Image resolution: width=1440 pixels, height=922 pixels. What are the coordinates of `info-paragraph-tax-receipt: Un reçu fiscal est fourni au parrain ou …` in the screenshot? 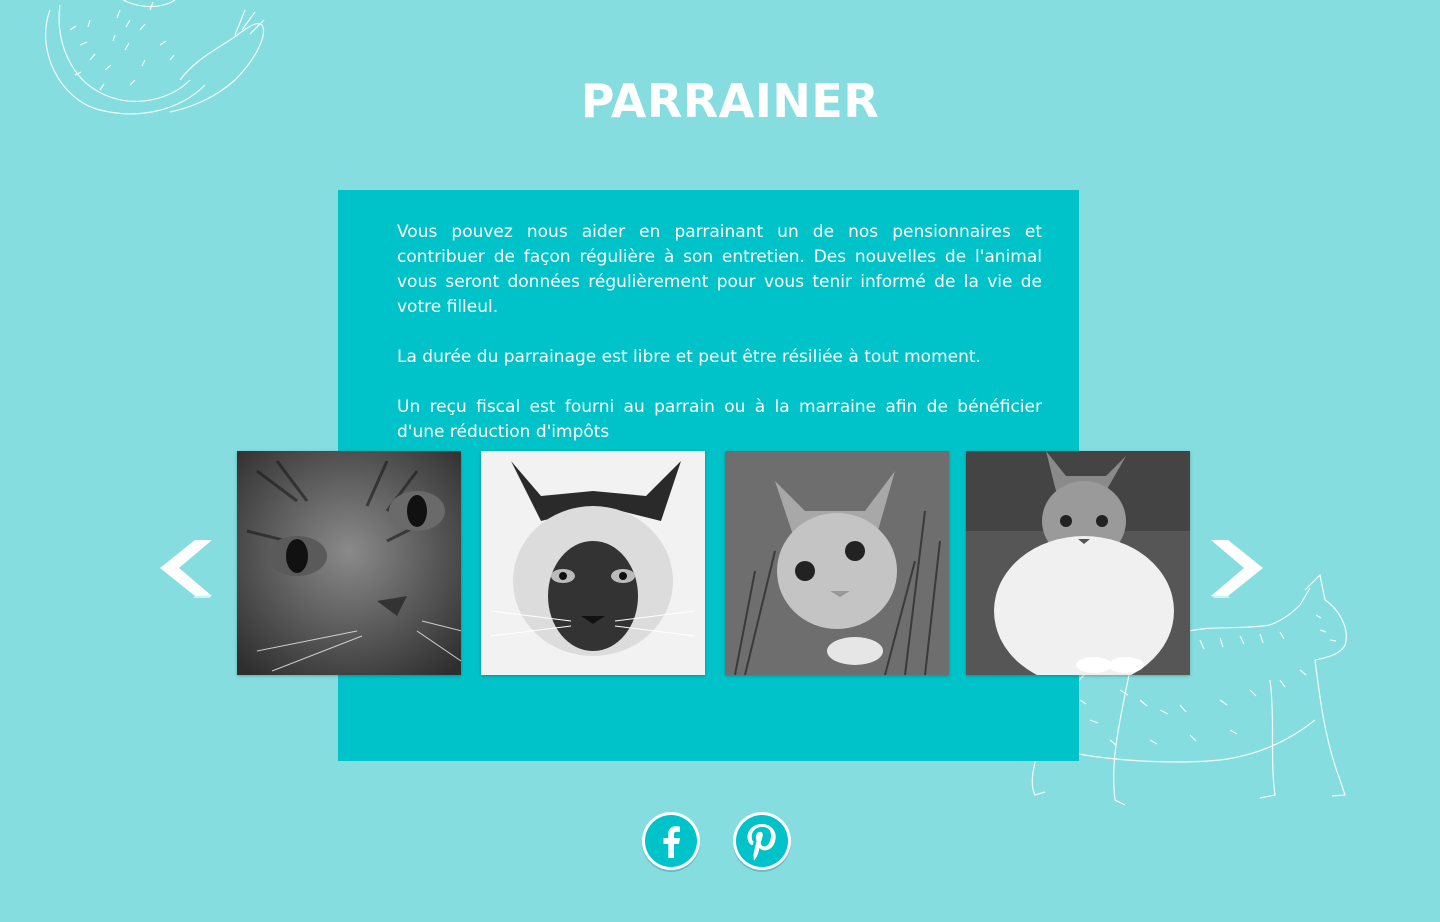 It's located at (719, 419).